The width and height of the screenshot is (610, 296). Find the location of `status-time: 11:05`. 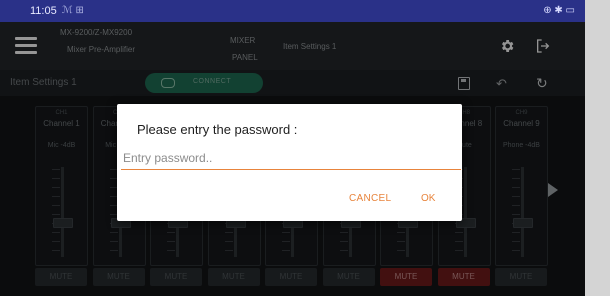

status-time: 11:05 is located at coordinates (43, 11).